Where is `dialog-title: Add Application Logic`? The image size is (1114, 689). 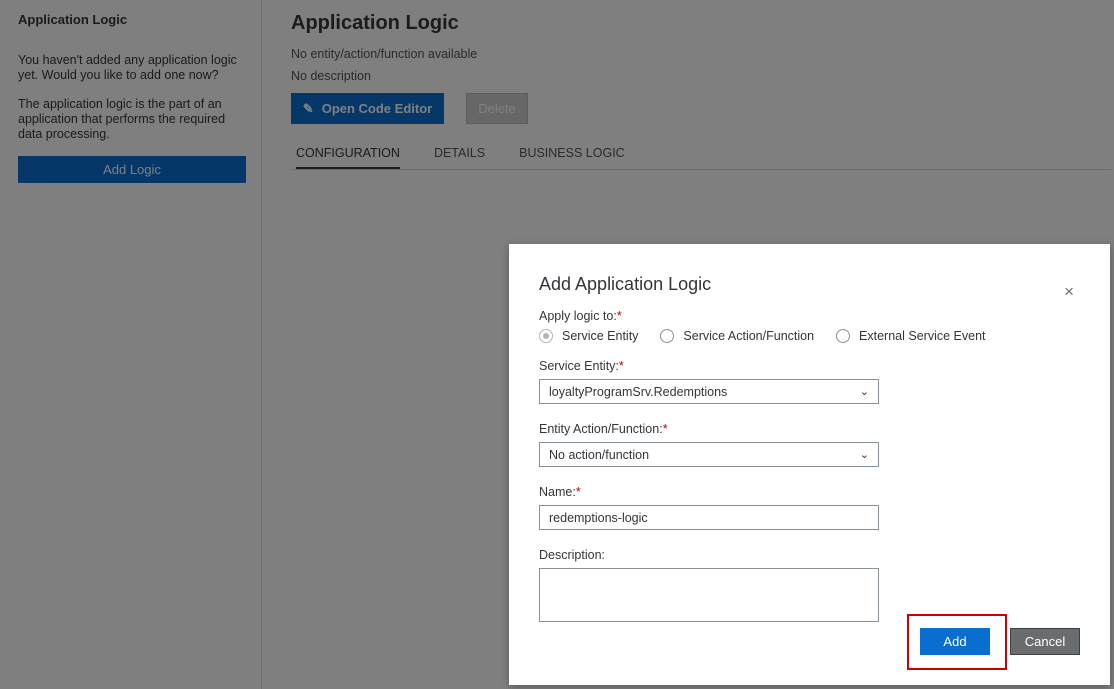
dialog-title: Add Application Logic is located at coordinates (625, 284).